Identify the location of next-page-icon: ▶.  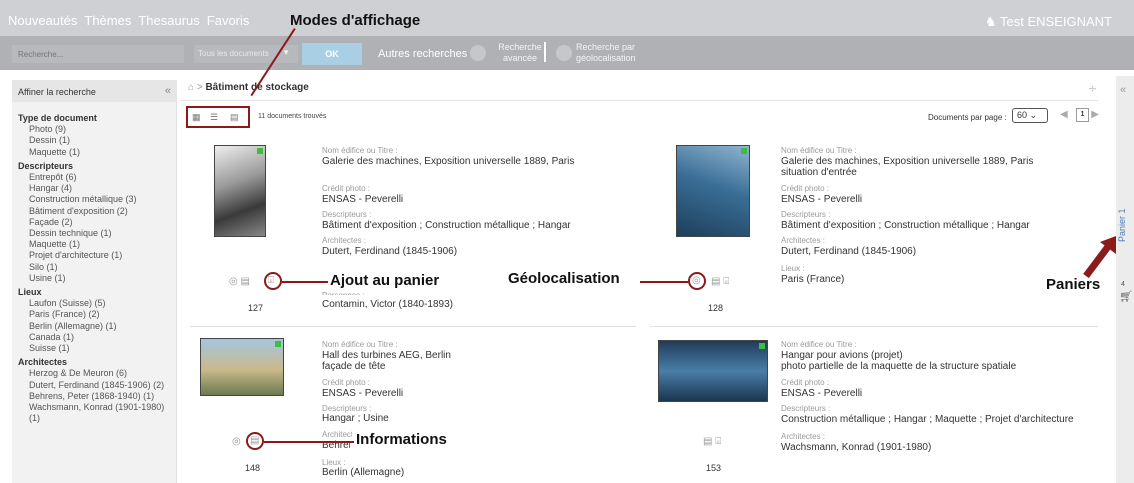
(1095, 114).